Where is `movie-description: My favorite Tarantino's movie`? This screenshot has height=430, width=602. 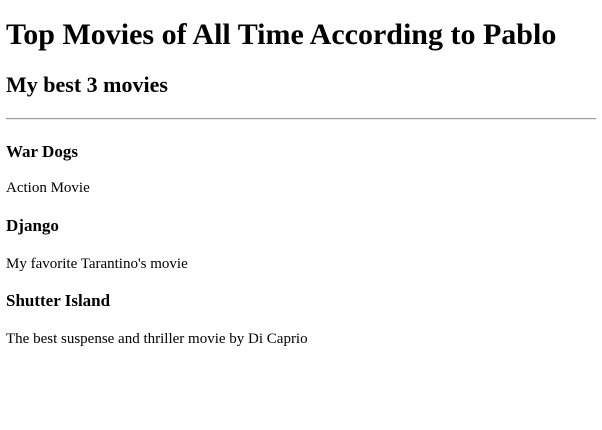 movie-description: My favorite Tarantino's movie is located at coordinates (97, 264).